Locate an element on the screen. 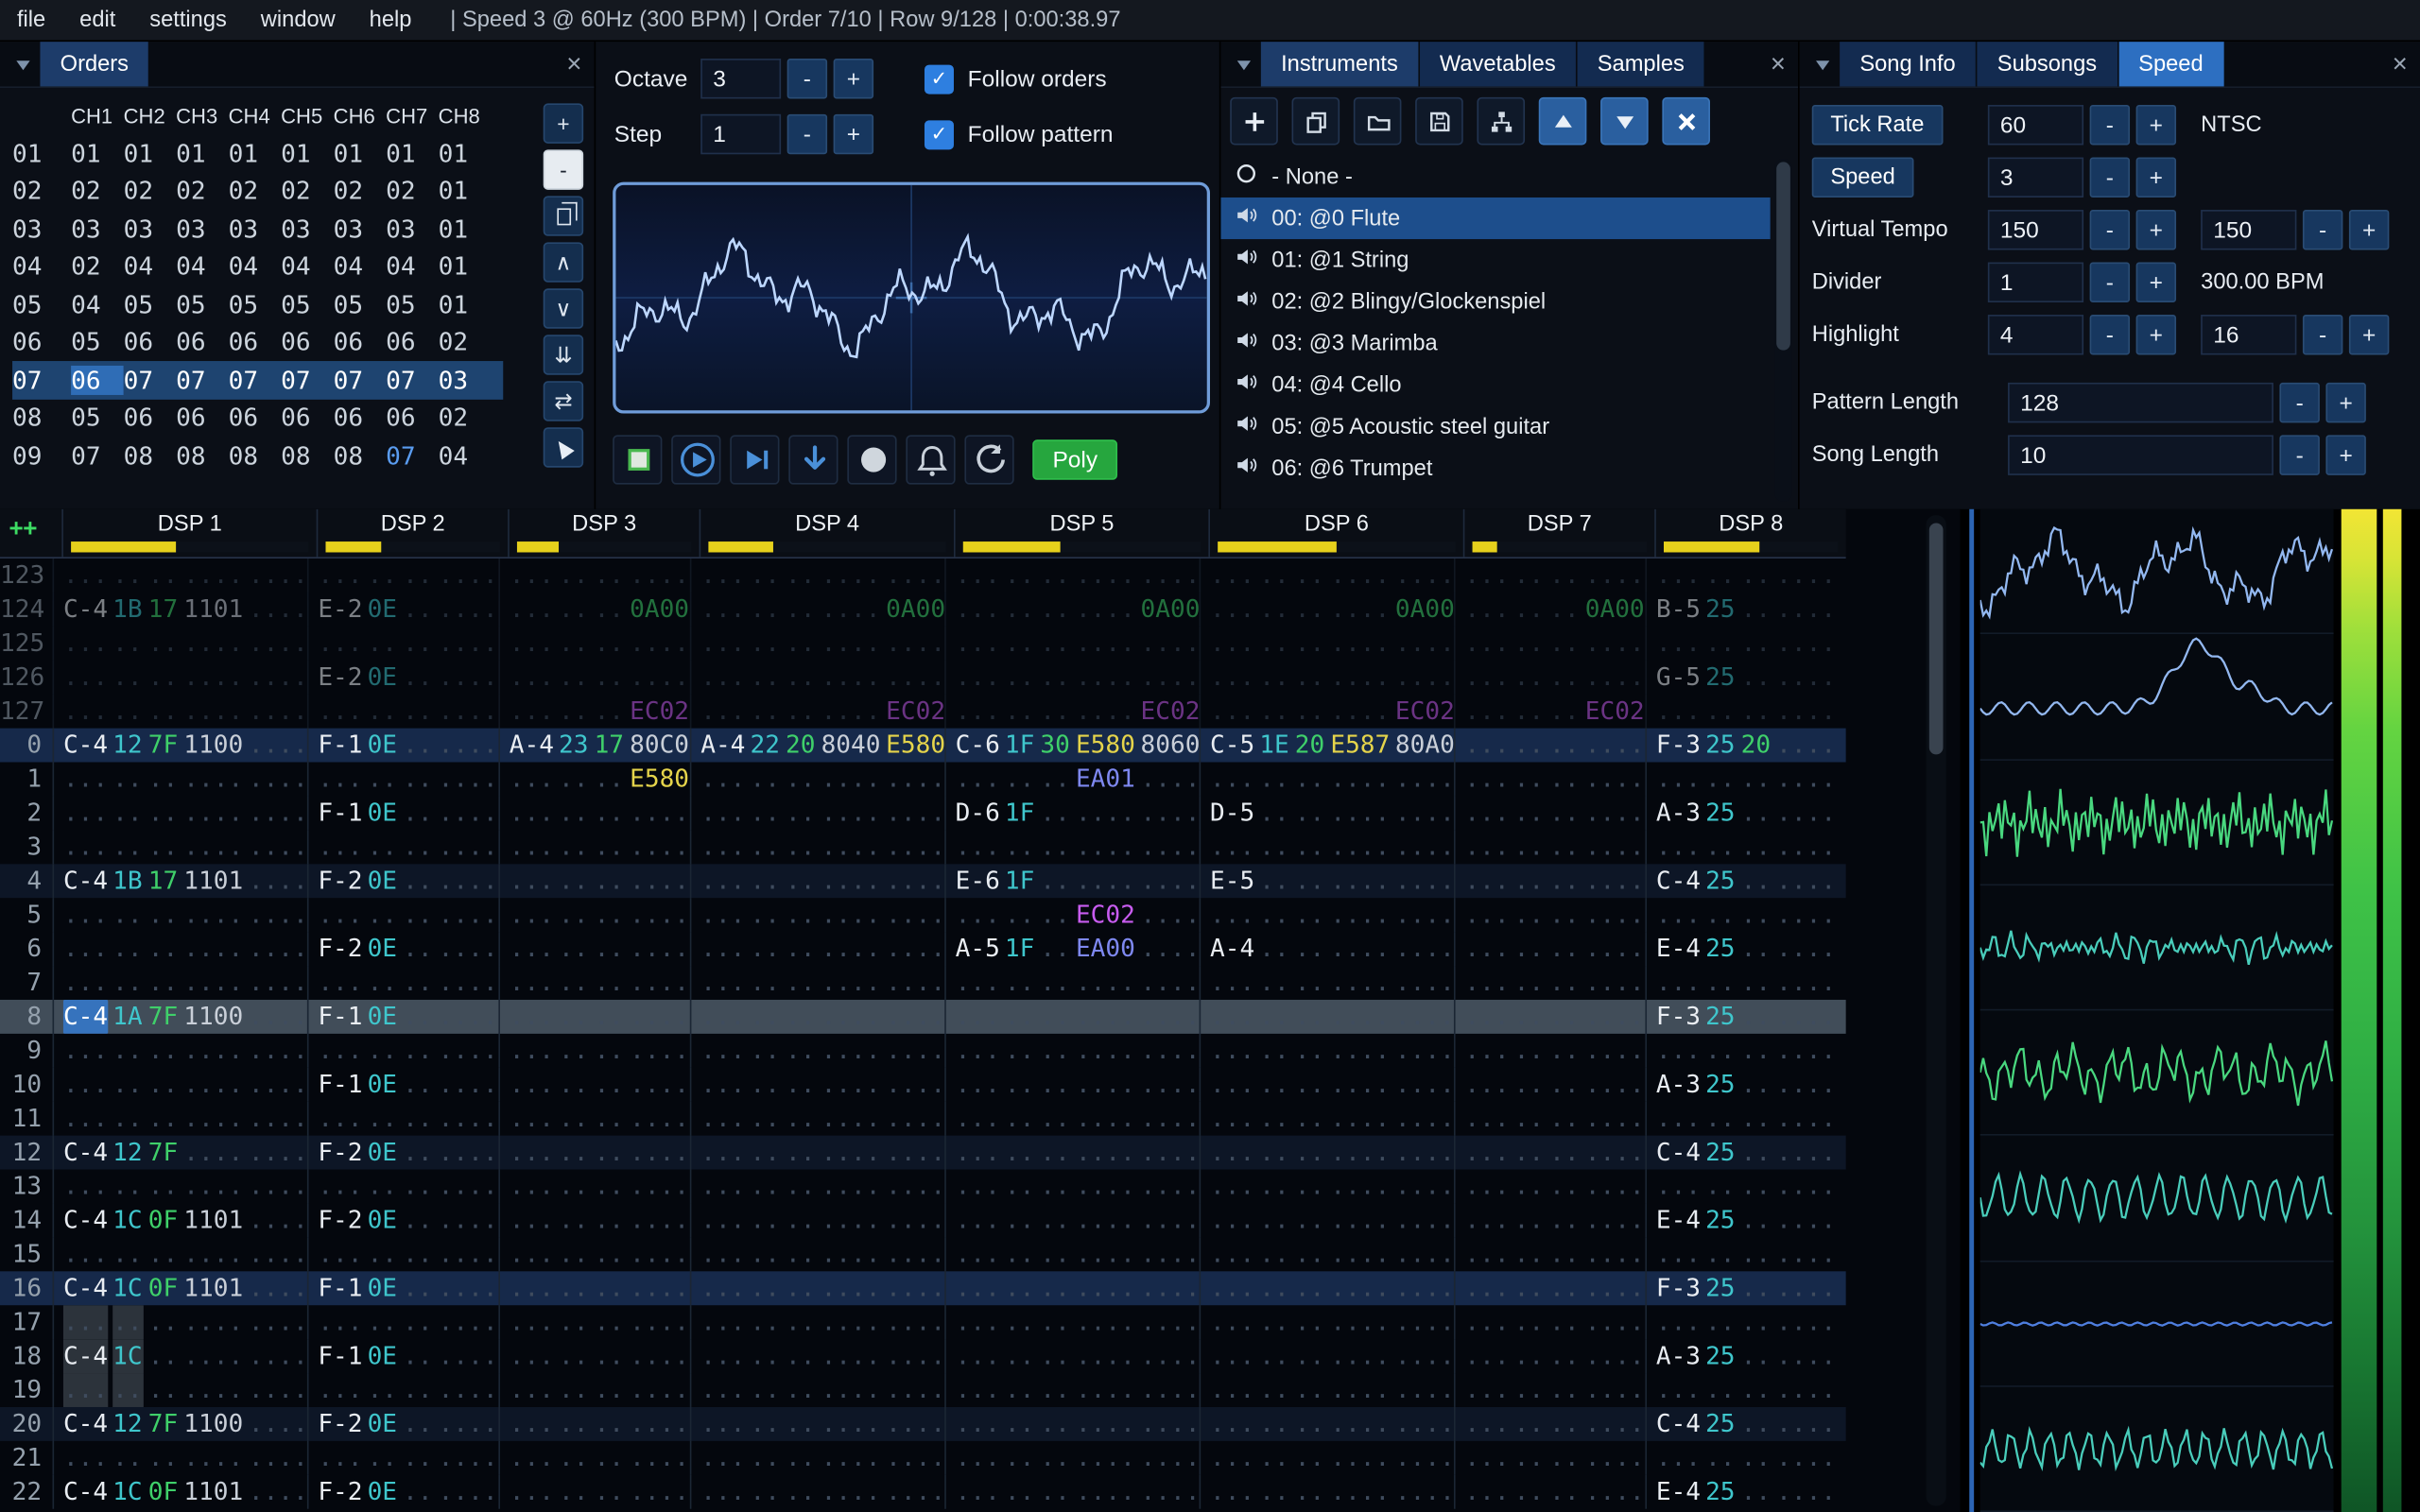 This screenshot has height=1512, width=2420. move-instrument-down-button is located at coordinates (1624, 121).